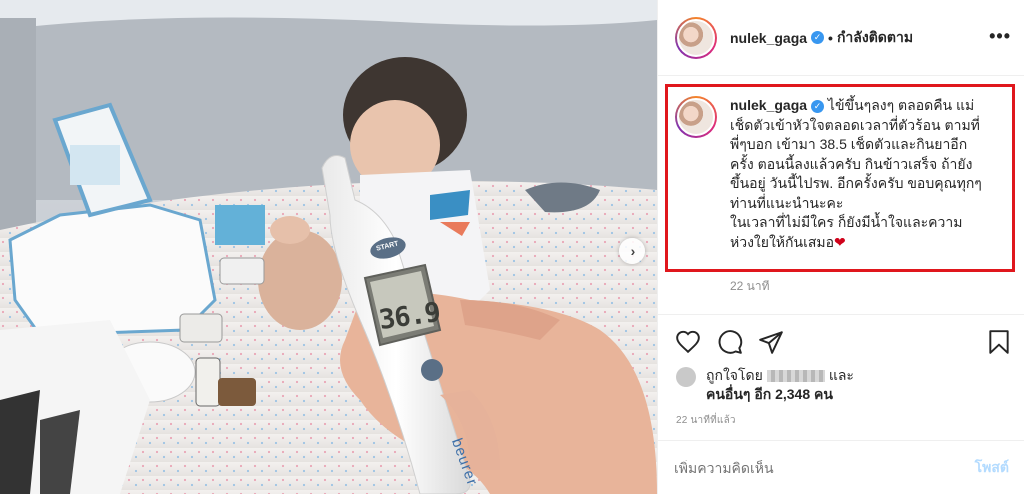 This screenshot has height=494, width=1024. What do you see at coordinates (841, 342) in the screenshot?
I see `action-bar` at bounding box center [841, 342].